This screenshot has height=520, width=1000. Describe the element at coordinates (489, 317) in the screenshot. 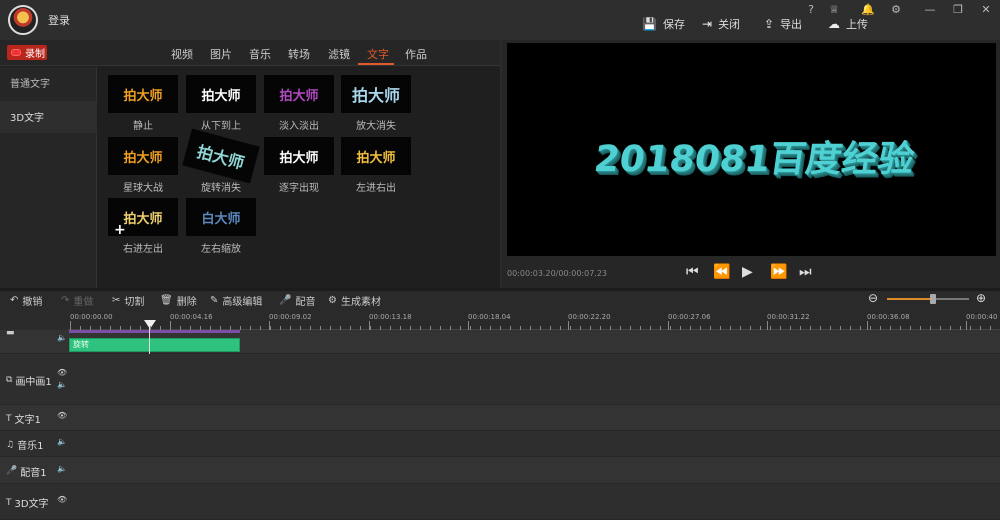

I see `ruler-label: 00:00:18.04` at that location.